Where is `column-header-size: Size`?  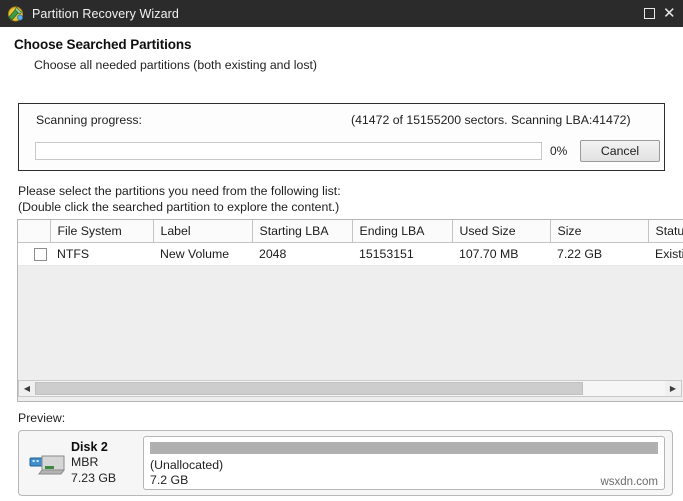 column-header-size: Size is located at coordinates (599, 231).